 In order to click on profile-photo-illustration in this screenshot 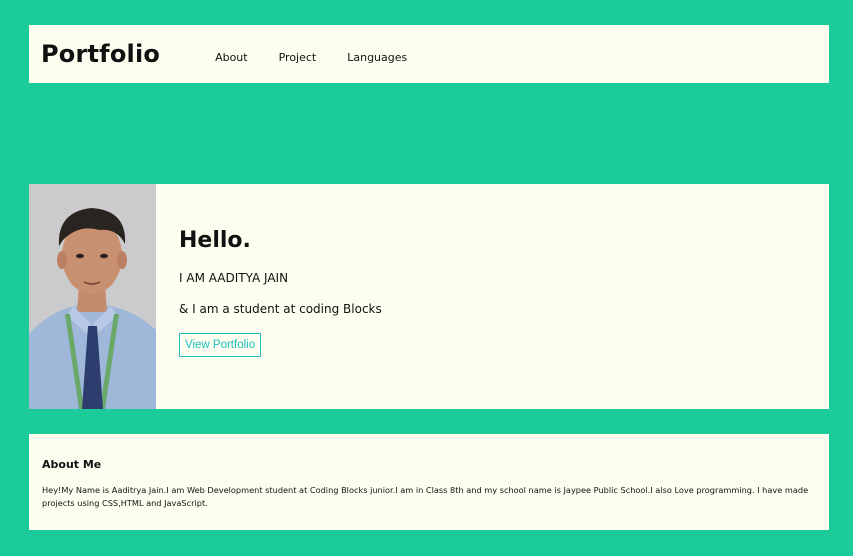, I will do `click(92, 296)`.